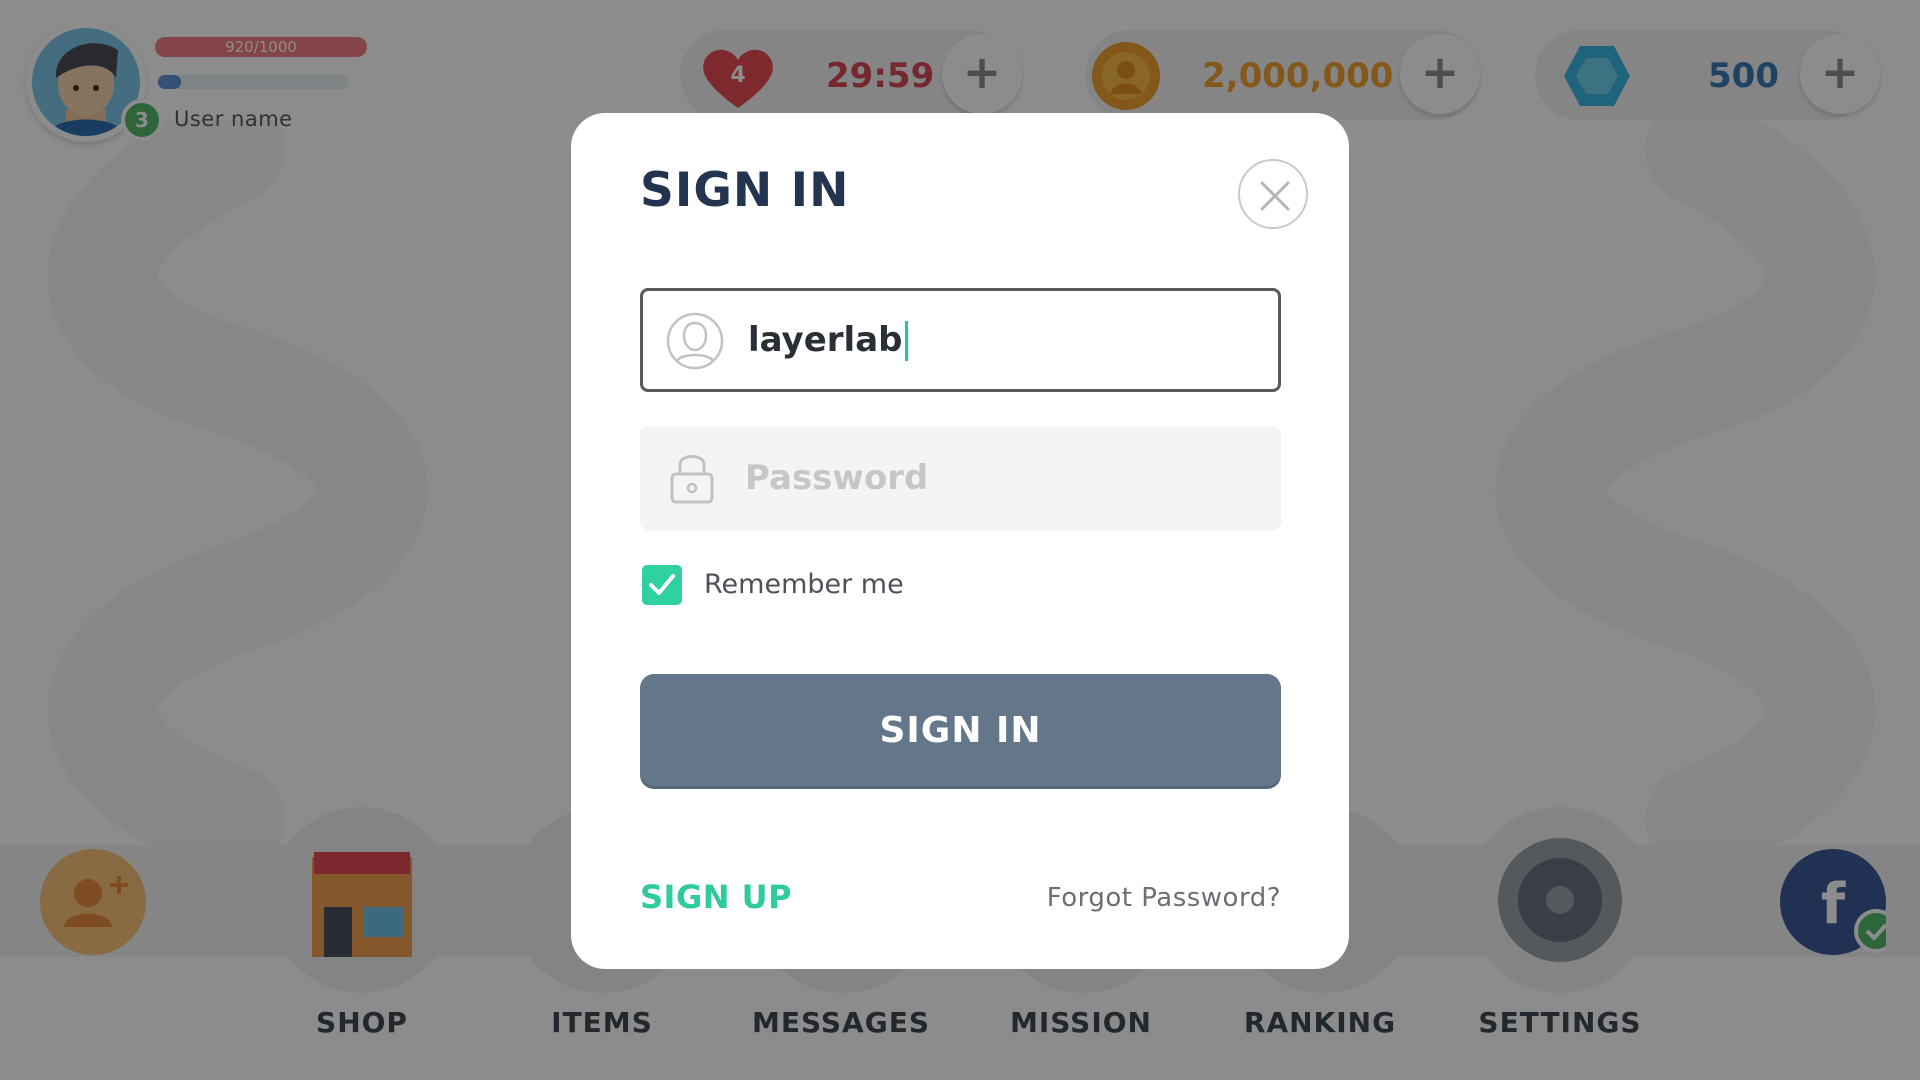 The width and height of the screenshot is (1920, 1080). I want to click on check-icon, so click(662, 584).